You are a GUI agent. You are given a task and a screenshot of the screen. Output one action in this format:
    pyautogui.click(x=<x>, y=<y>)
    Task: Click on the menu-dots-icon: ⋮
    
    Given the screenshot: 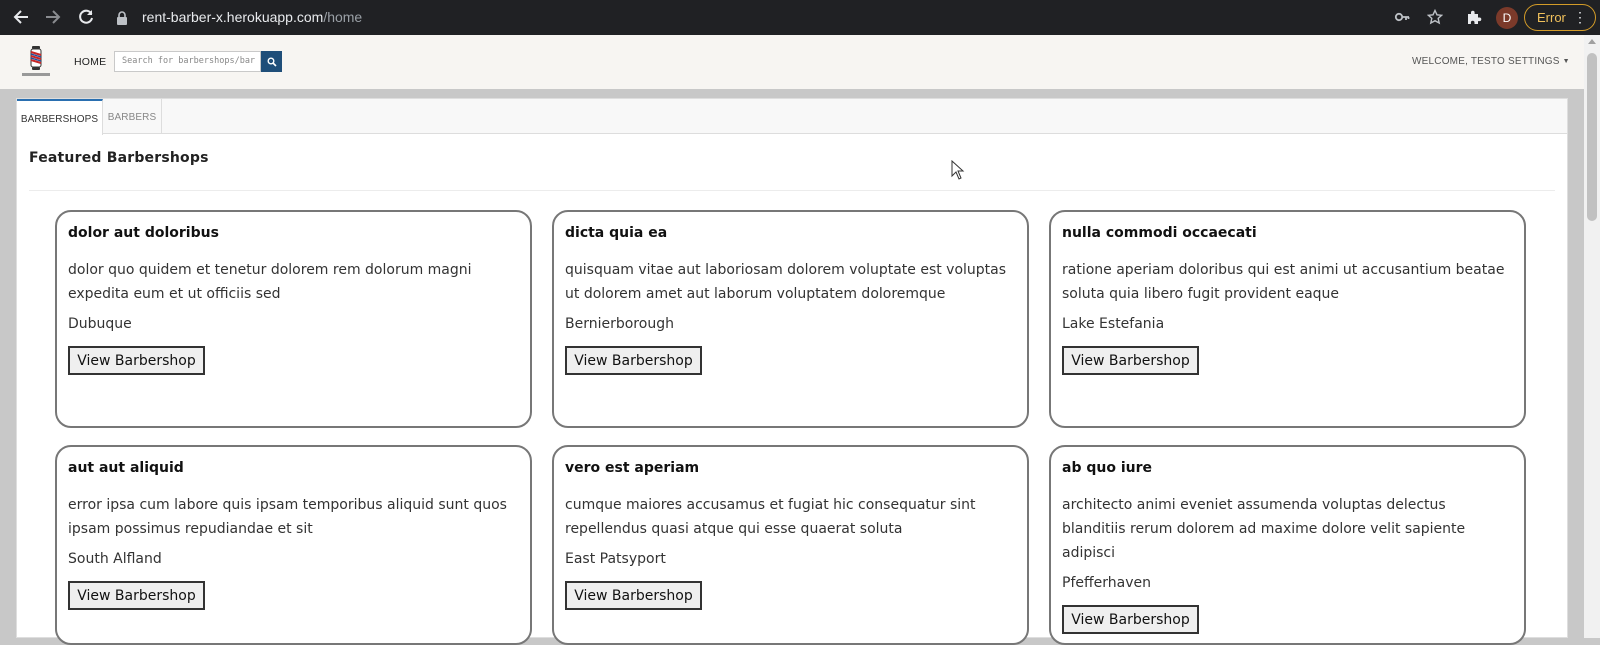 What is the action you would take?
    pyautogui.click(x=1580, y=17)
    